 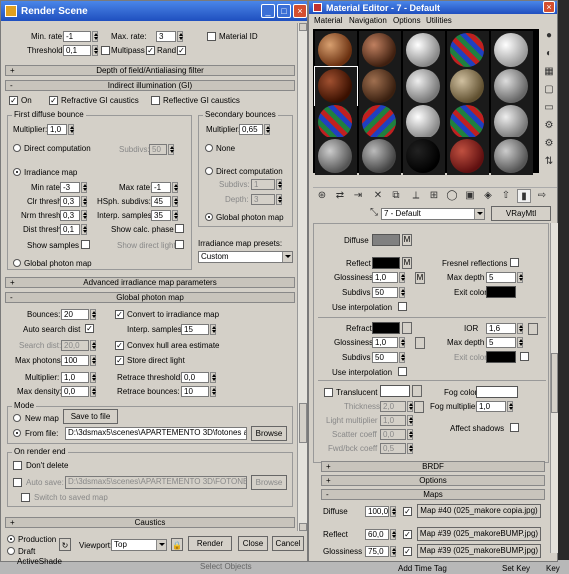 I want to click on gpm-interp-input: 15, so click(x=195, y=329).